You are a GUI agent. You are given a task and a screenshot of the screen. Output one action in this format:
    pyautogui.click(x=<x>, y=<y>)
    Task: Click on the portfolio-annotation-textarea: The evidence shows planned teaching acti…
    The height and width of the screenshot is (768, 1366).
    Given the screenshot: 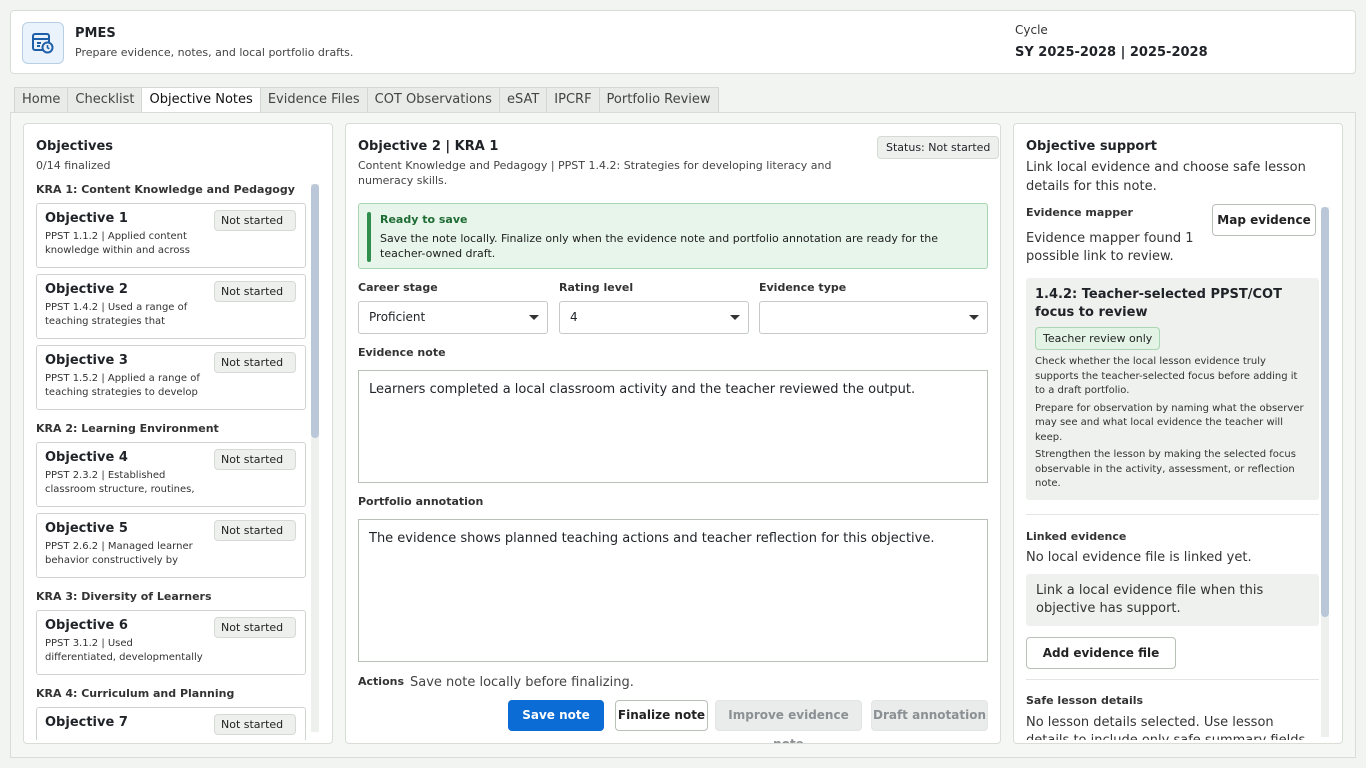 What is the action you would take?
    pyautogui.click(x=673, y=590)
    